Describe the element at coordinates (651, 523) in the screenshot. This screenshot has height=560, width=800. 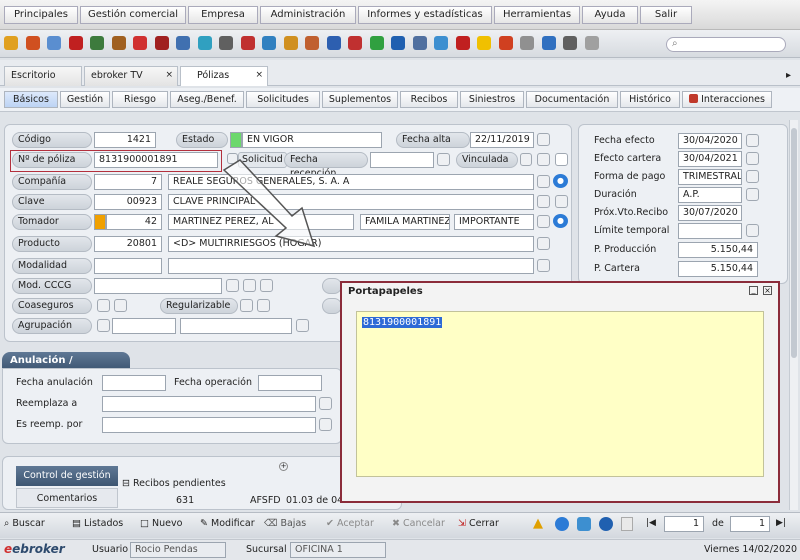
I see `first-page-button: |◀` at that location.